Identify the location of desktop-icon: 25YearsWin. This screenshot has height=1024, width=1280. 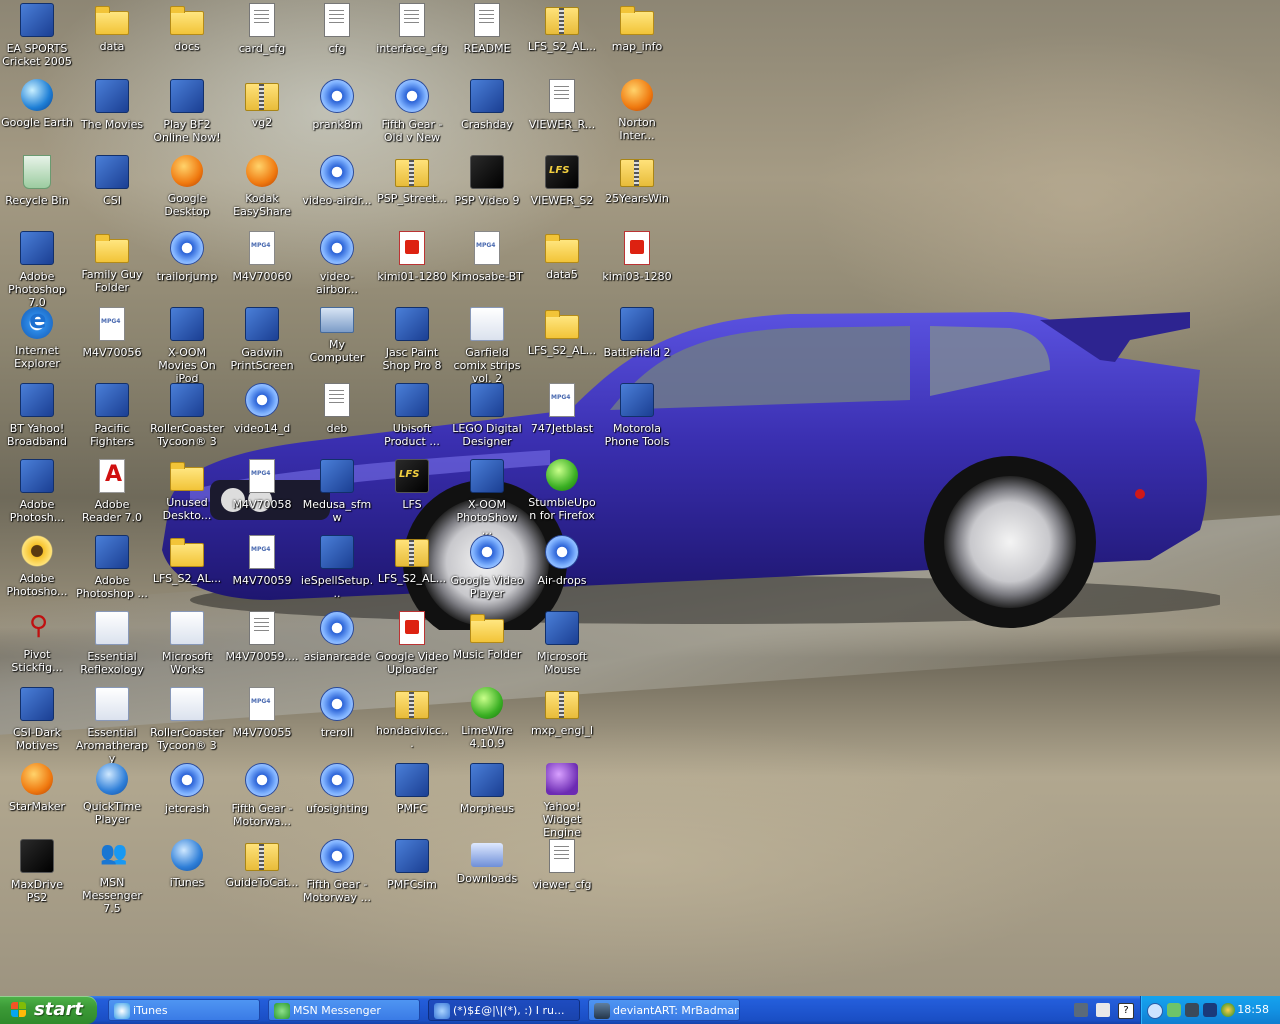
(637, 180).